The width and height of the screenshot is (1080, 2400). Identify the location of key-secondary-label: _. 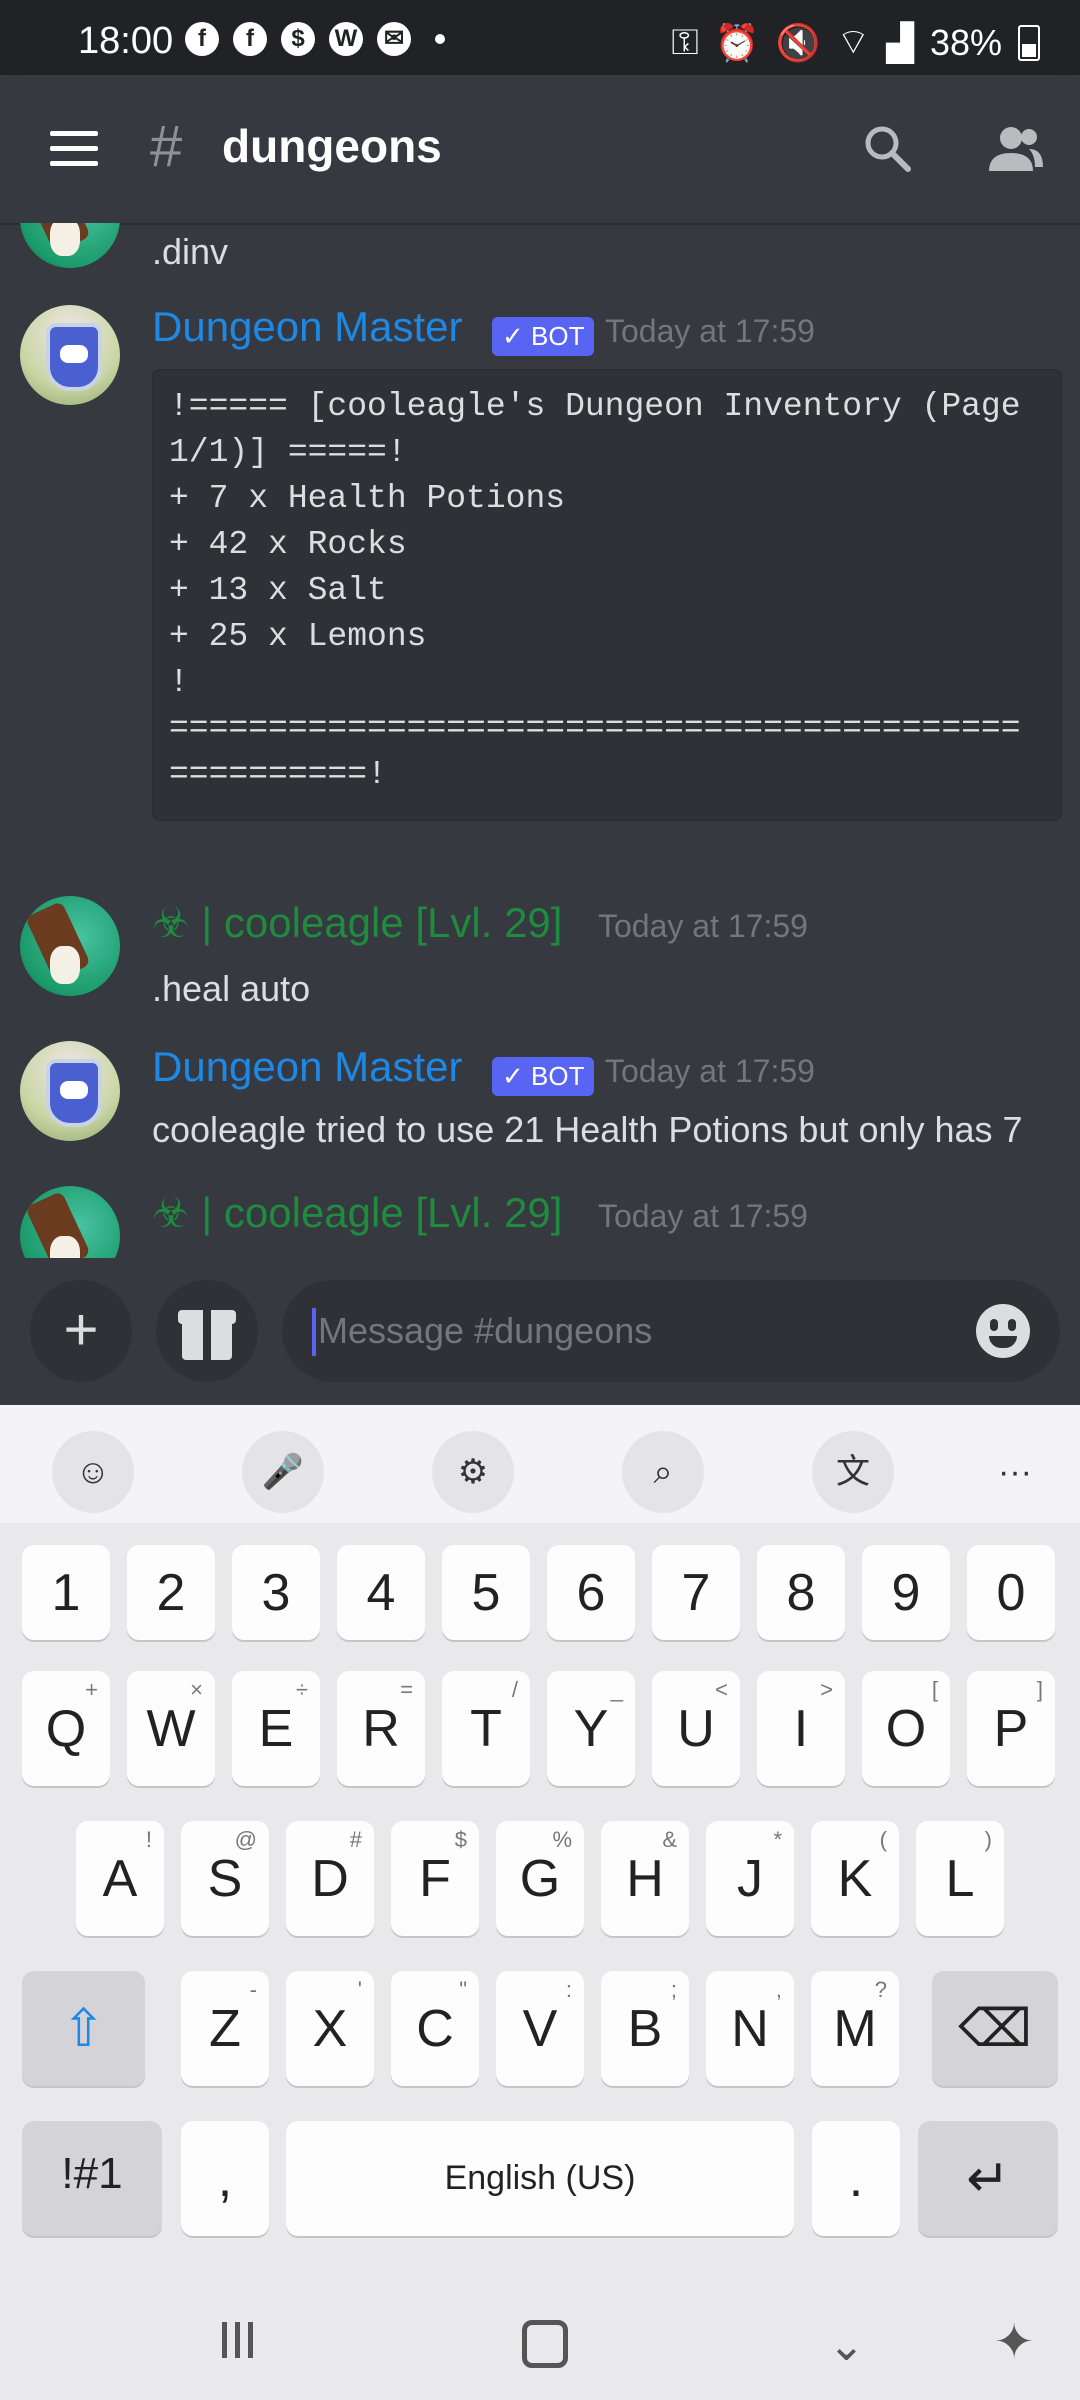
(616, 1689).